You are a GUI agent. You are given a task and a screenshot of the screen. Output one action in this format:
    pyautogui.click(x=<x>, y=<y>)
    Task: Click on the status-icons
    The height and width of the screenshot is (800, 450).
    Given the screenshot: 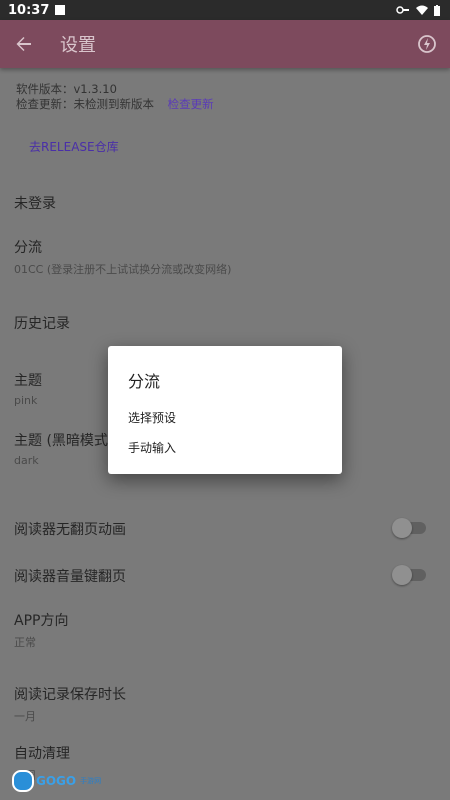 What is the action you would take?
    pyautogui.click(x=418, y=10)
    